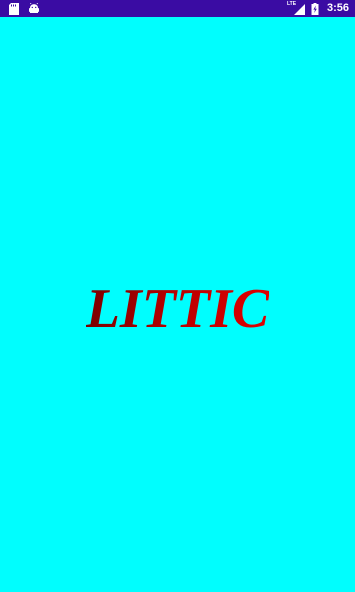 The image size is (355, 592). Describe the element at coordinates (177, 8) in the screenshot. I see `status-bar: LTE 3:56` at that location.